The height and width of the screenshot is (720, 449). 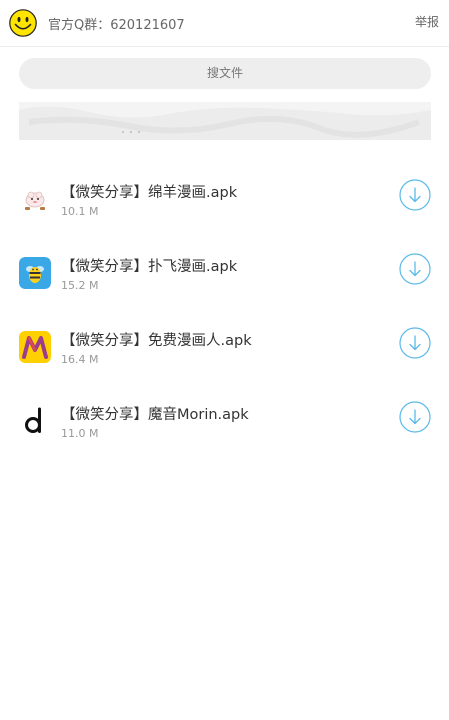 I want to click on search-files-label: 搜文件, so click(x=224, y=73).